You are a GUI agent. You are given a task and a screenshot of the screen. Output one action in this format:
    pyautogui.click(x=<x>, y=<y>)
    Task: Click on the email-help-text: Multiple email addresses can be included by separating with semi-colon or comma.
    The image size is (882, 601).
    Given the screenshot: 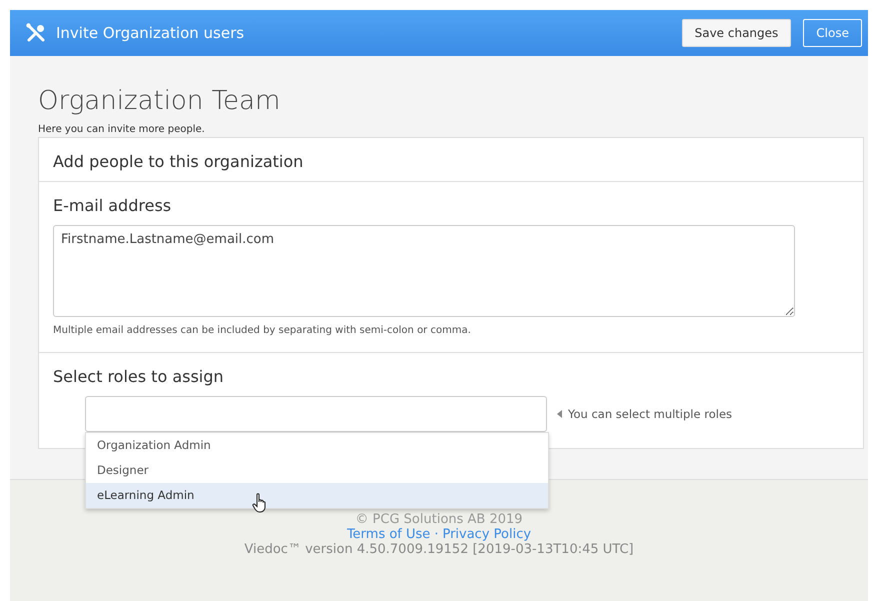 What is the action you would take?
    pyautogui.click(x=262, y=330)
    